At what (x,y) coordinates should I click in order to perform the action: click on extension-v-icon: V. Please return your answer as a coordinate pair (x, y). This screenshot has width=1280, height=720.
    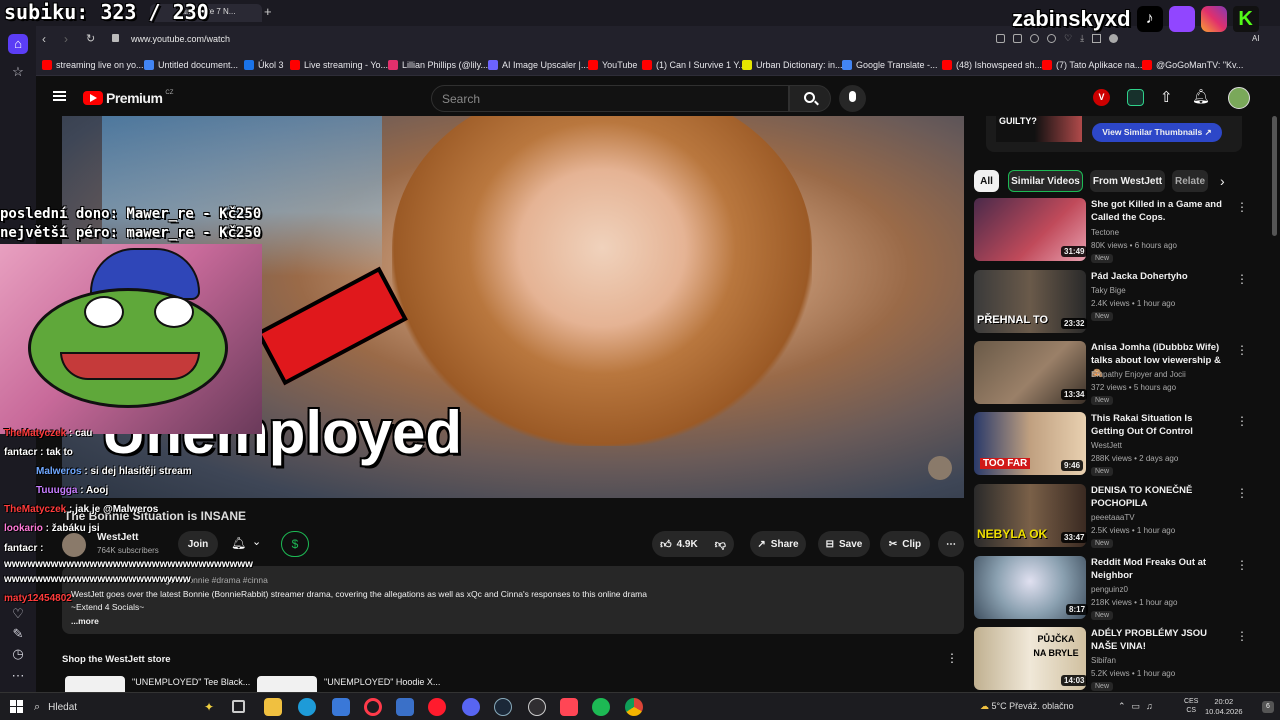
    Looking at the image, I should click on (1101, 97).